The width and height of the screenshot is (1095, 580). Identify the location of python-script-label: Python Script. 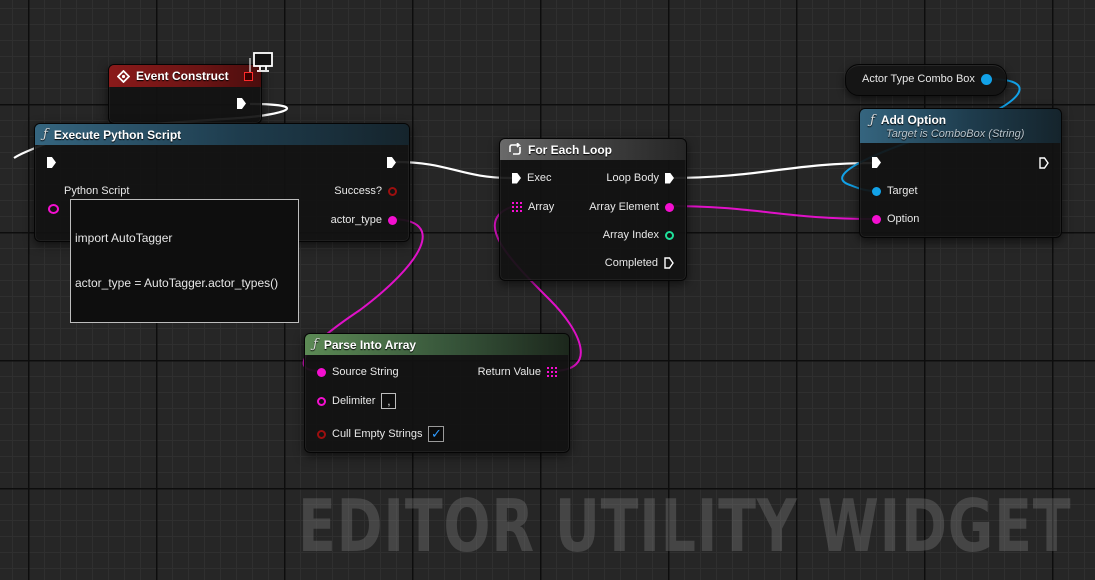
(97, 191).